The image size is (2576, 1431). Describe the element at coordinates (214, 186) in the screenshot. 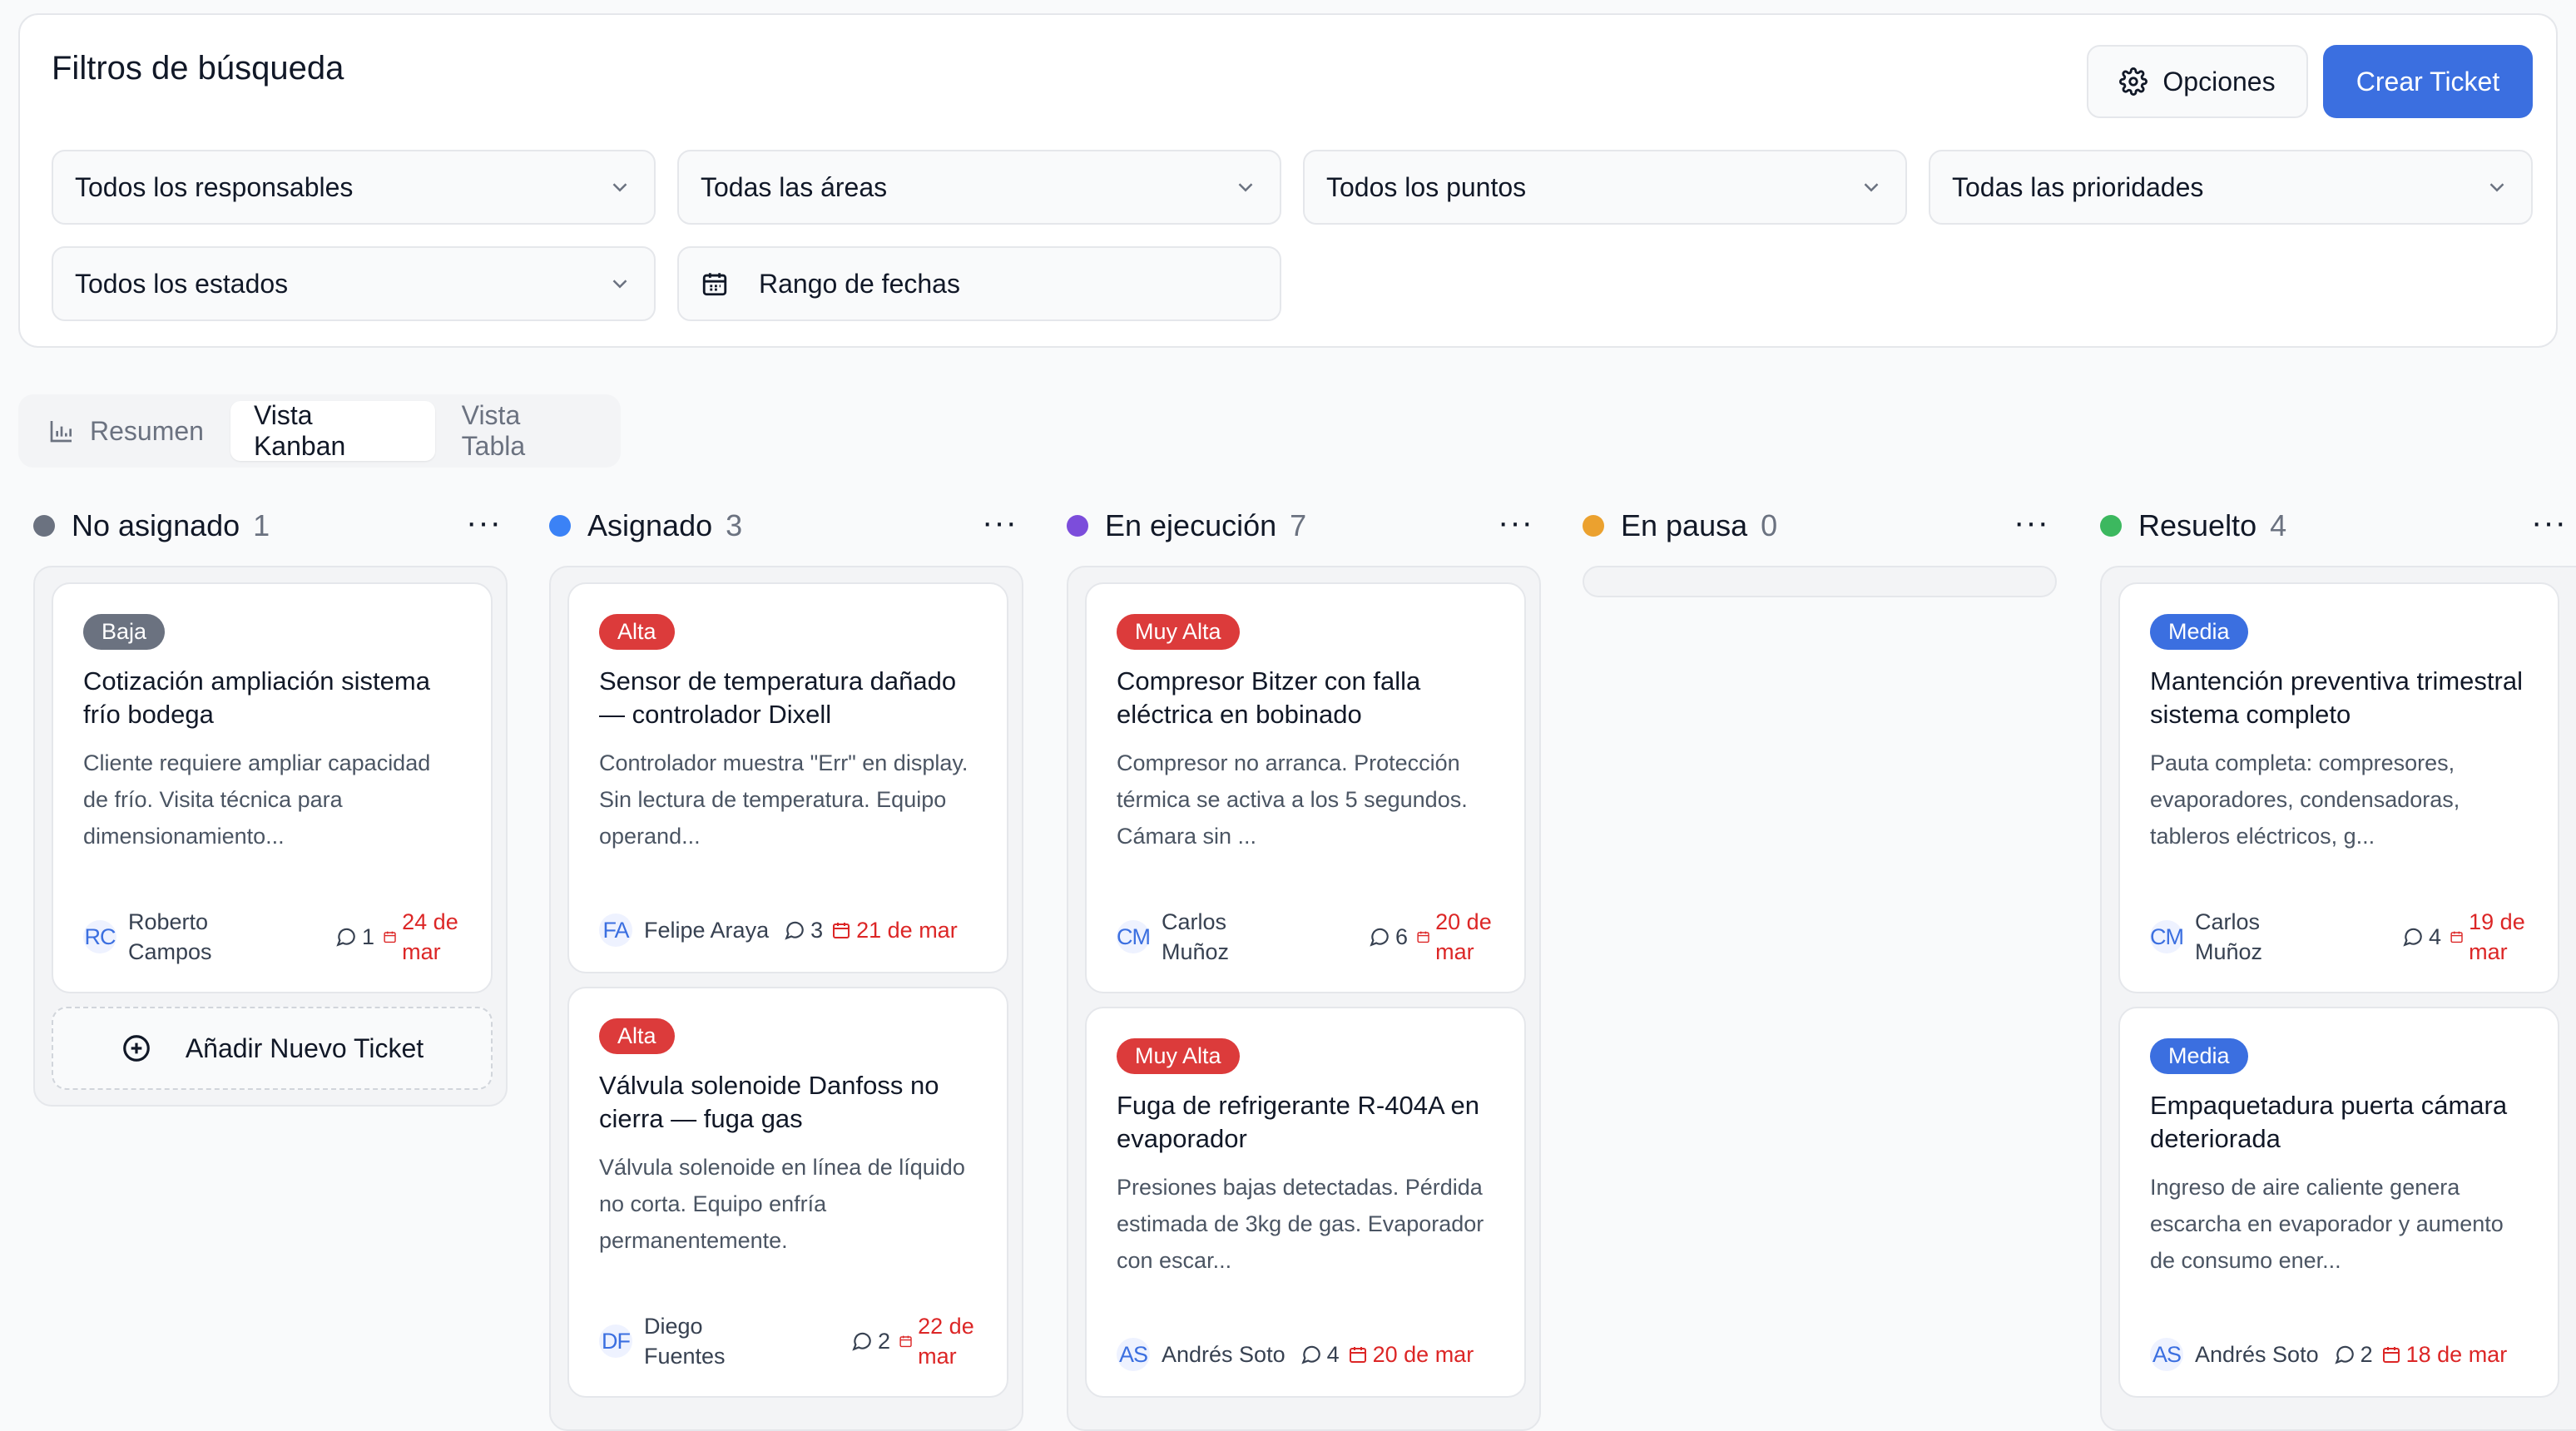

I see `select-label: Todos los responsables` at that location.